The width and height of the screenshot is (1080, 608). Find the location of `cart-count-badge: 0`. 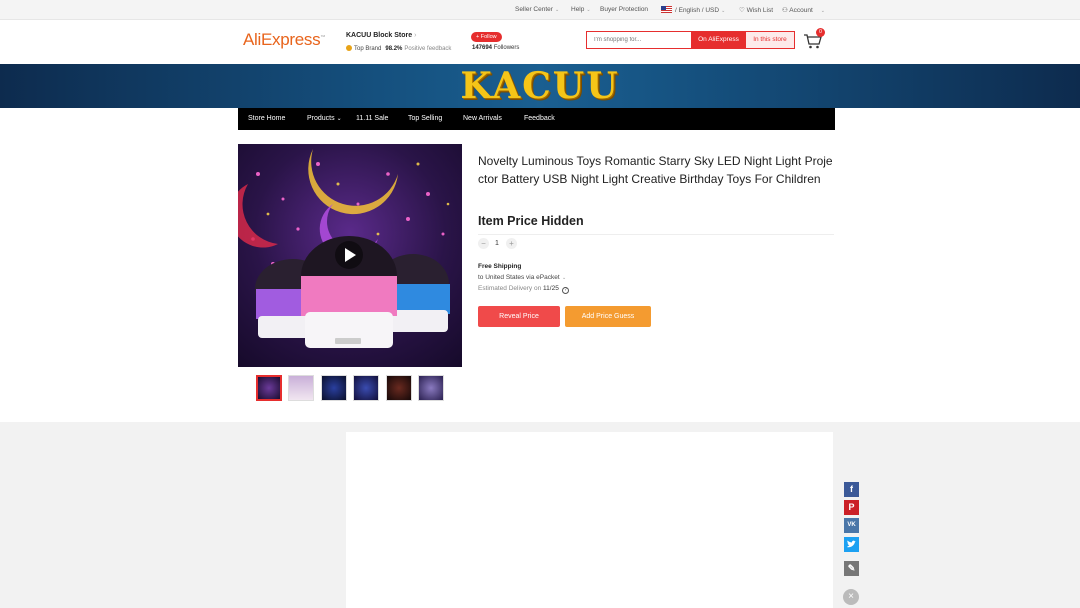

cart-count-badge: 0 is located at coordinates (820, 32).